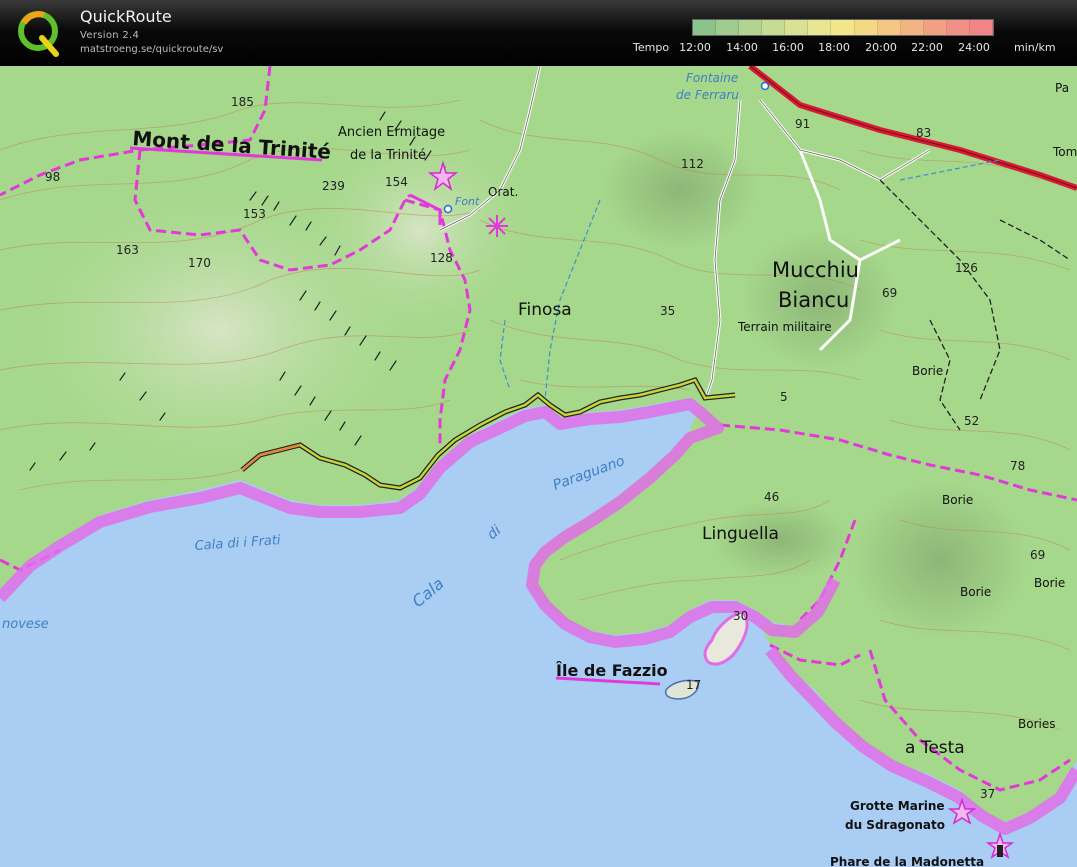 This screenshot has height=867, width=1077. I want to click on label-finosa: Finosa, so click(545, 310).